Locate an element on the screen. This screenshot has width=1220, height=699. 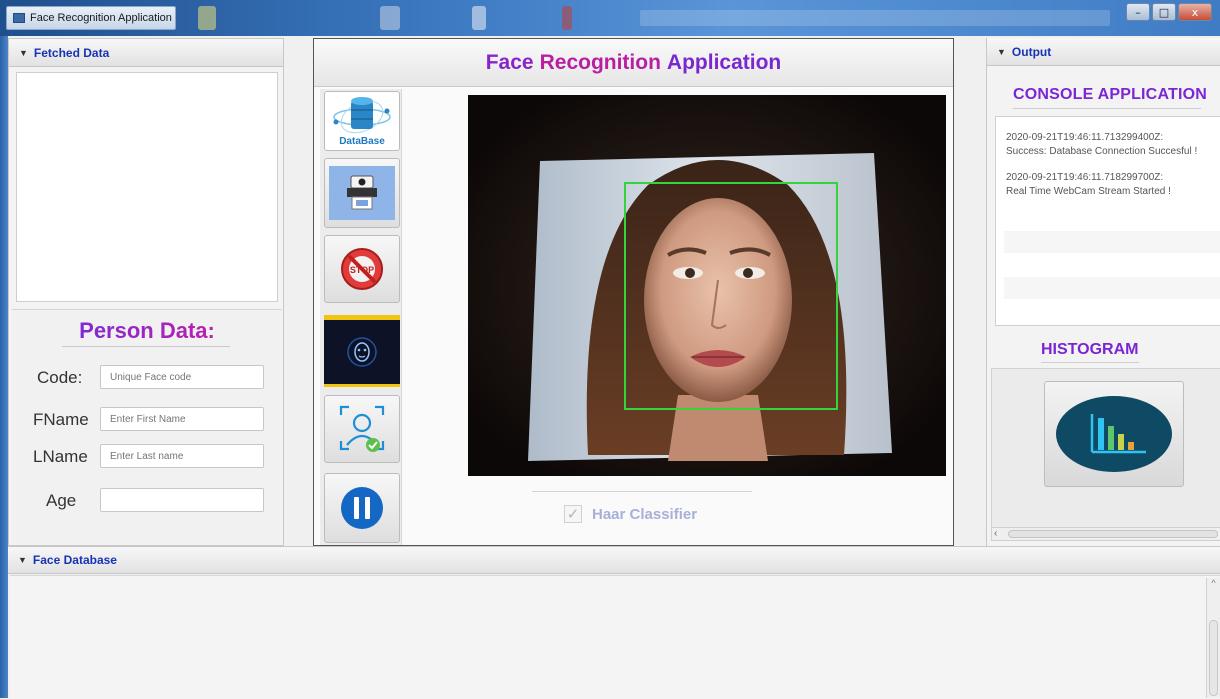
minimize-button: – is located at coordinates (1138, 12).